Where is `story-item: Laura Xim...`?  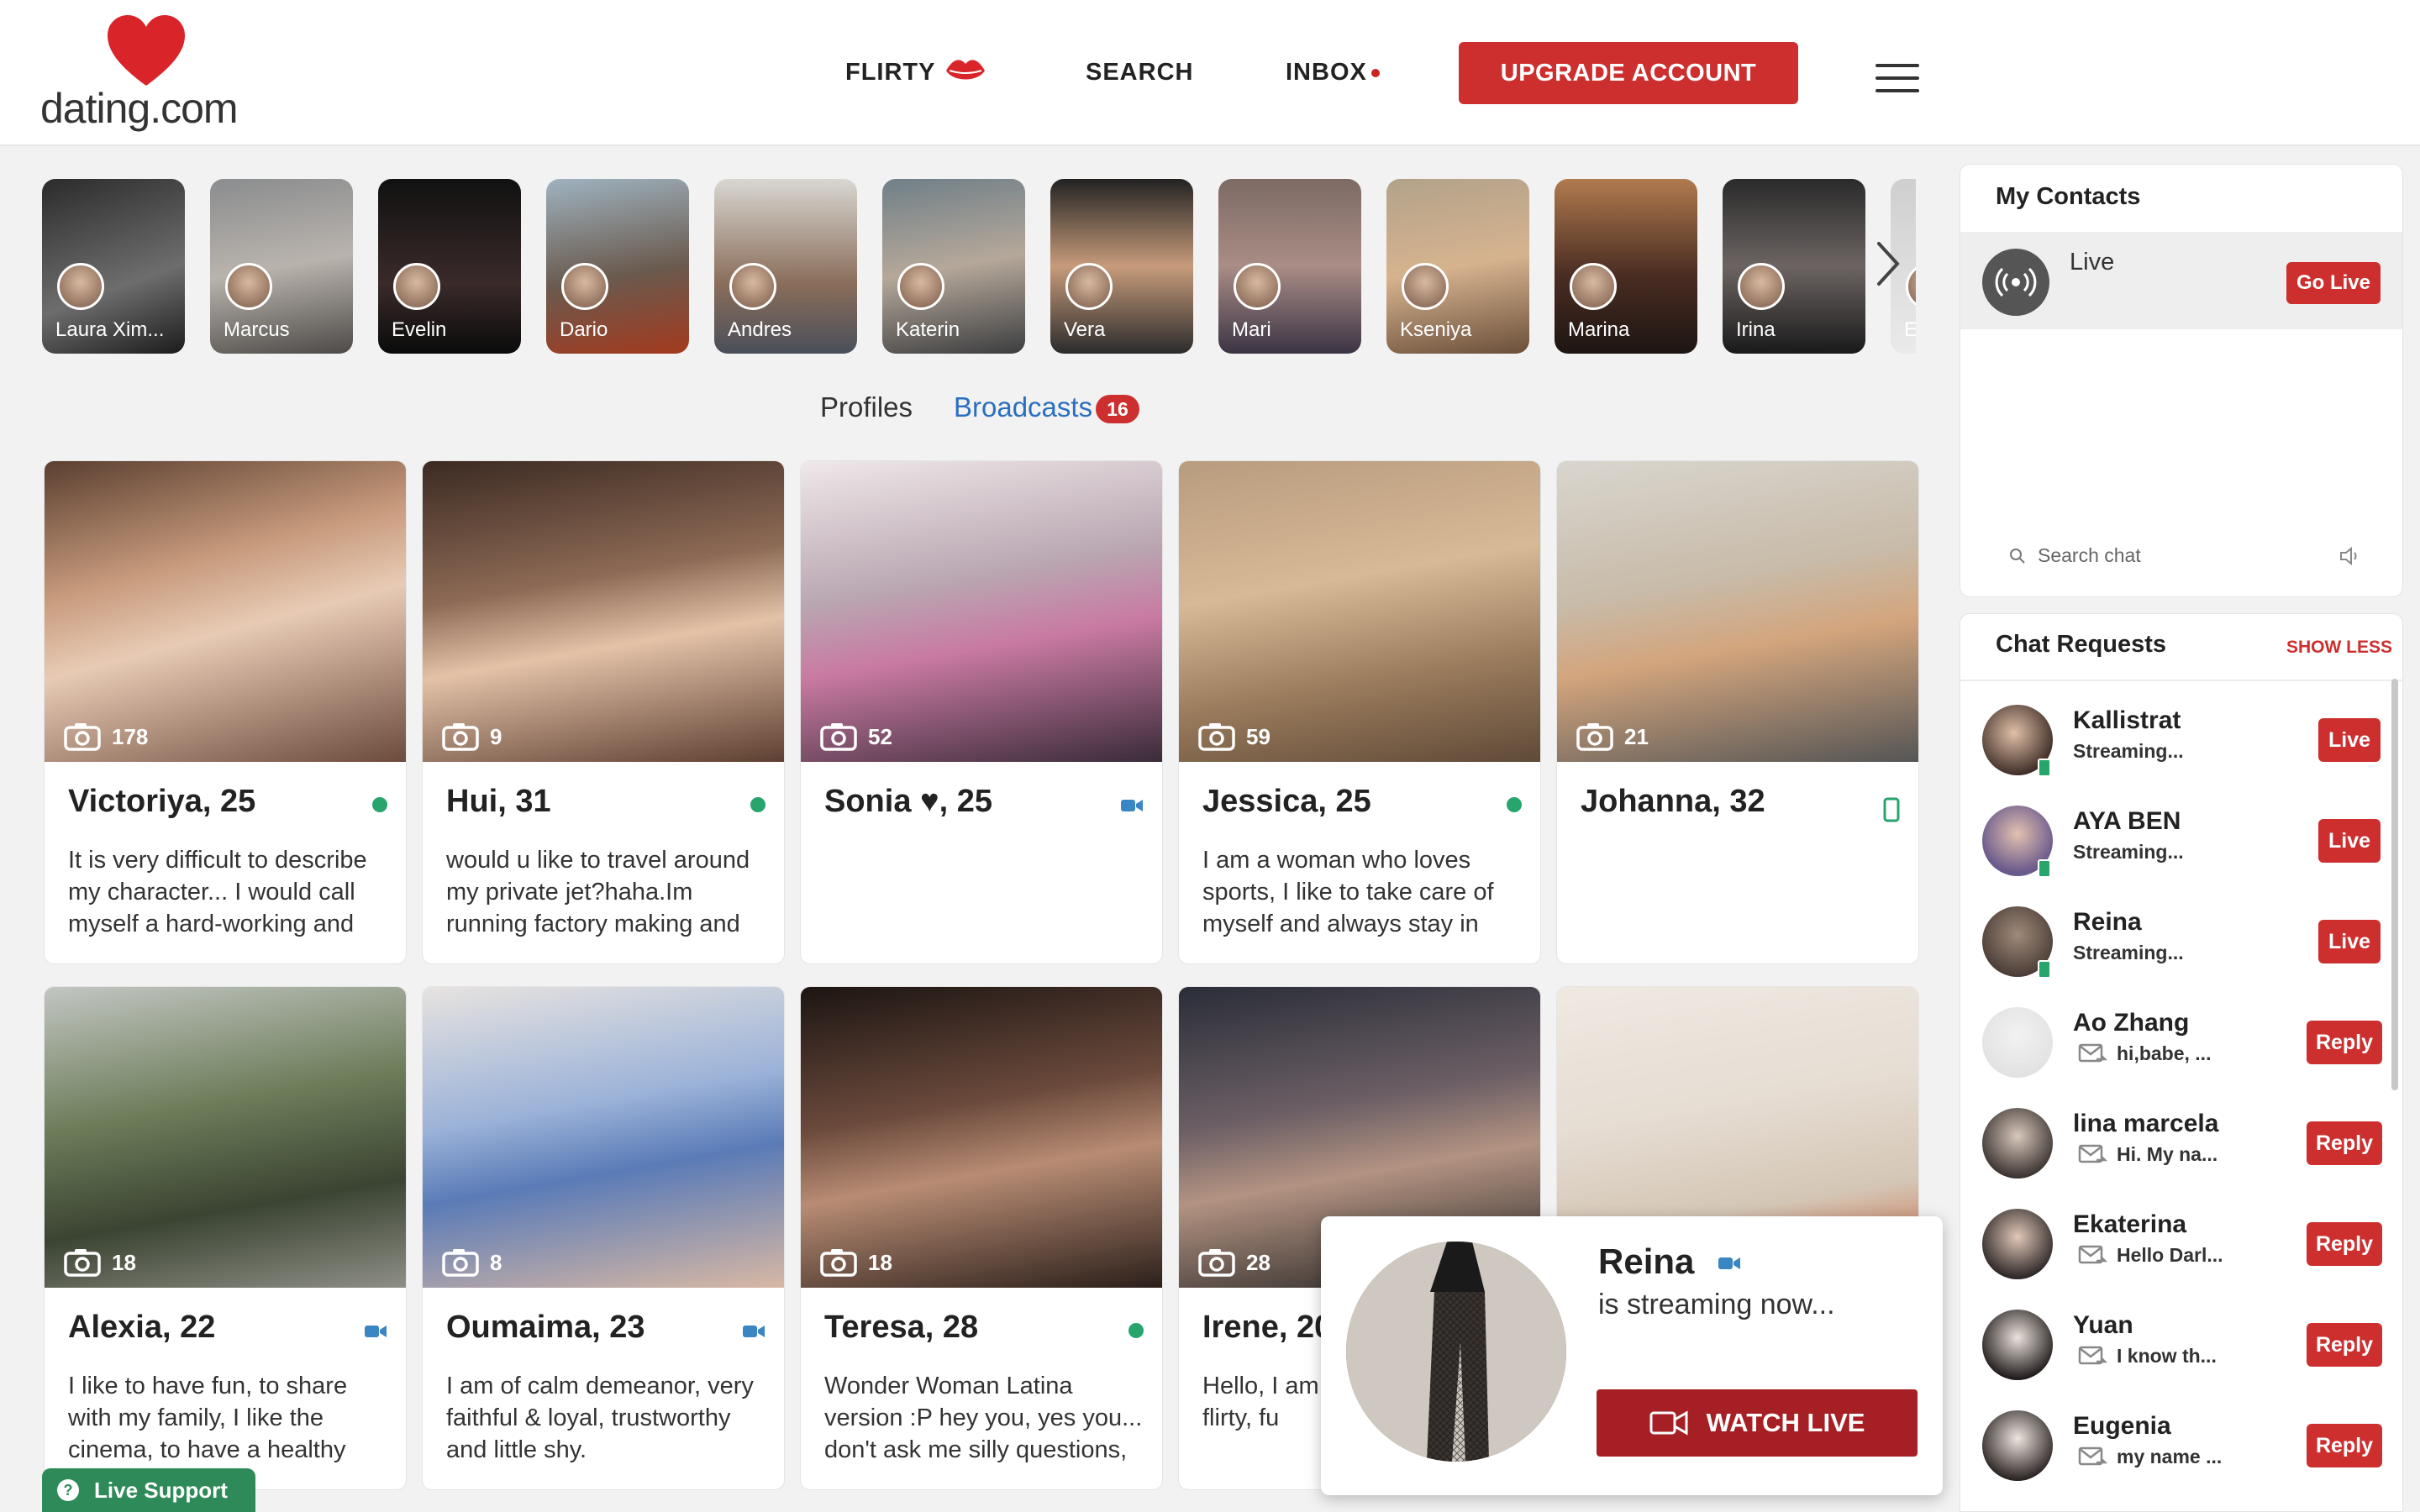 story-item: Laura Xim... is located at coordinates (113, 266).